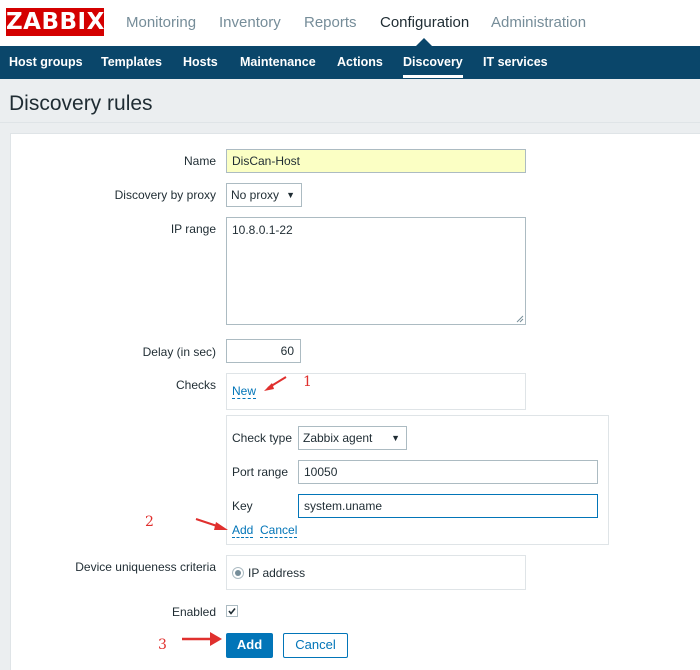 The height and width of the screenshot is (670, 700). I want to click on zabbix-logo: ZABBIX, so click(55, 22).